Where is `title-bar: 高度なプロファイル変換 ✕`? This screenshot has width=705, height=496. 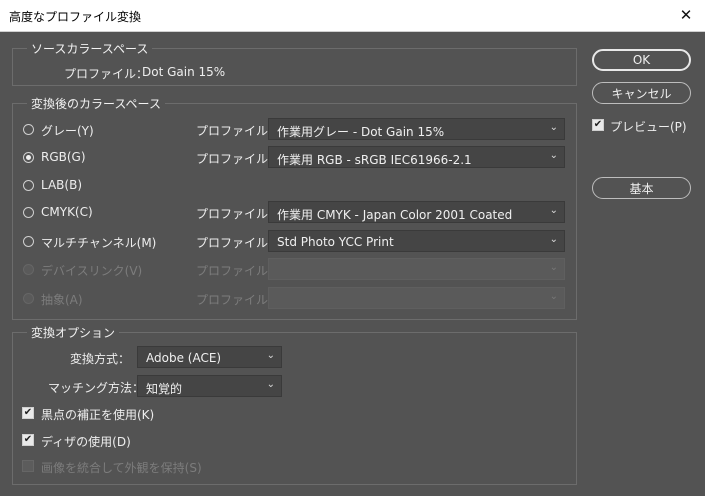
title-bar: 高度なプロファイル変換 ✕ is located at coordinates (352, 16).